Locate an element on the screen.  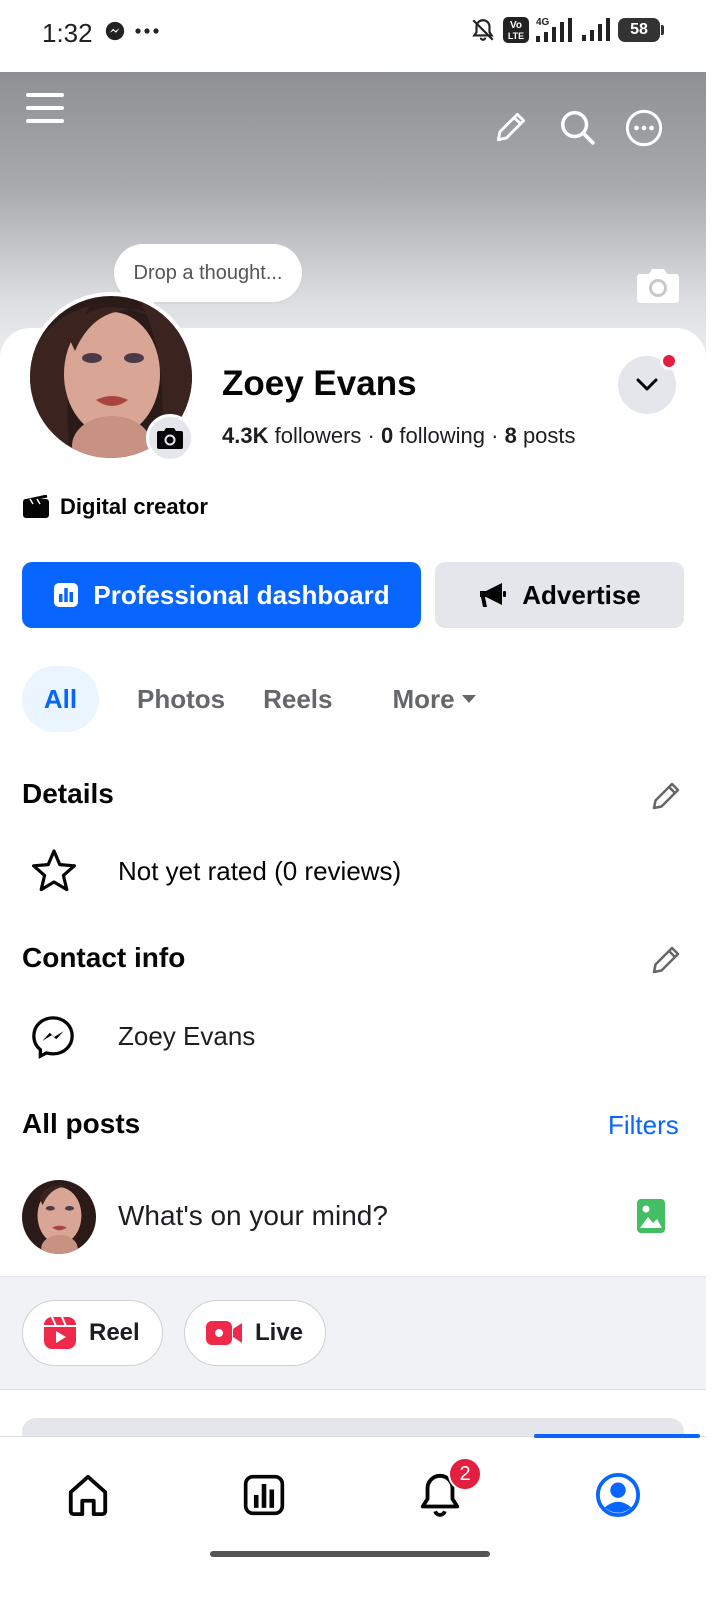
insights-icon is located at coordinates (66, 595).